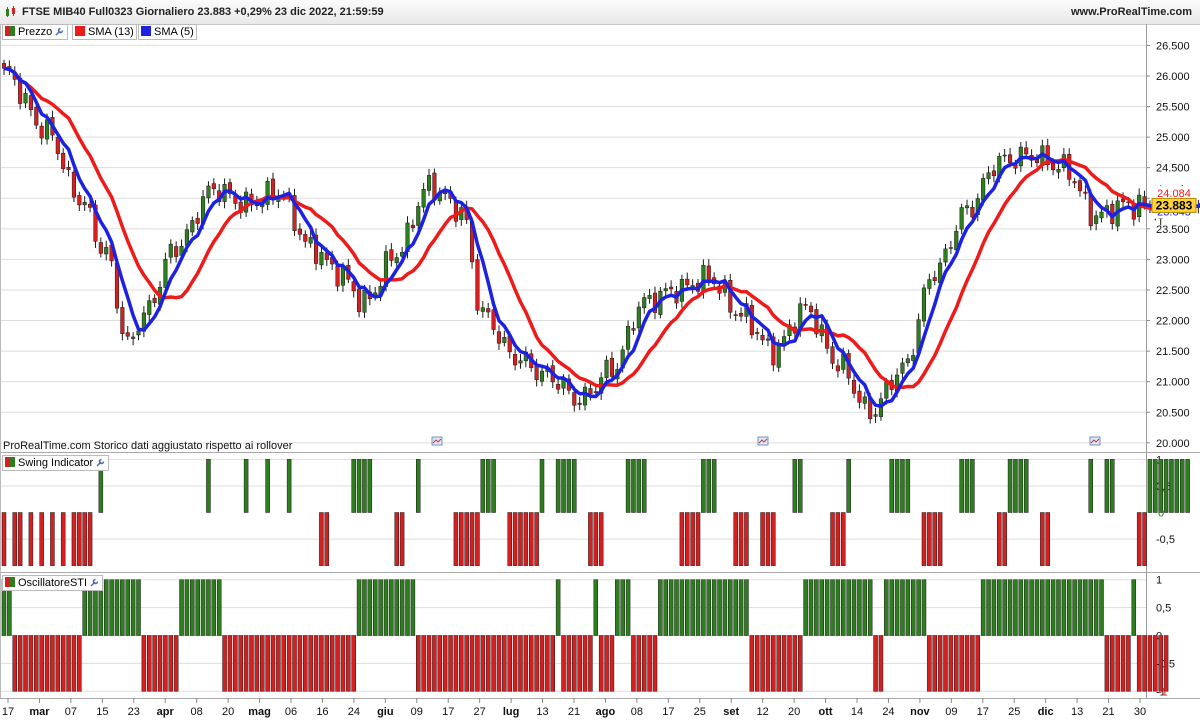 The image size is (1200, 720). Describe the element at coordinates (700, 712) in the screenshot. I see `x-tick-label: 25` at that location.